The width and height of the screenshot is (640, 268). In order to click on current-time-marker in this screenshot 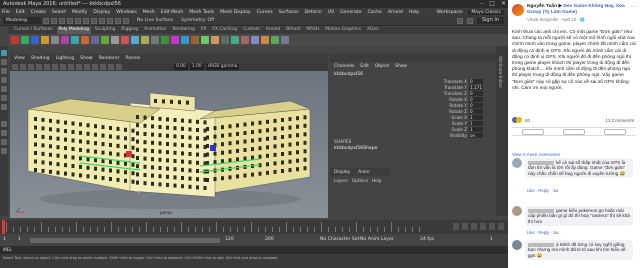, I will do `click(3, 227)`.